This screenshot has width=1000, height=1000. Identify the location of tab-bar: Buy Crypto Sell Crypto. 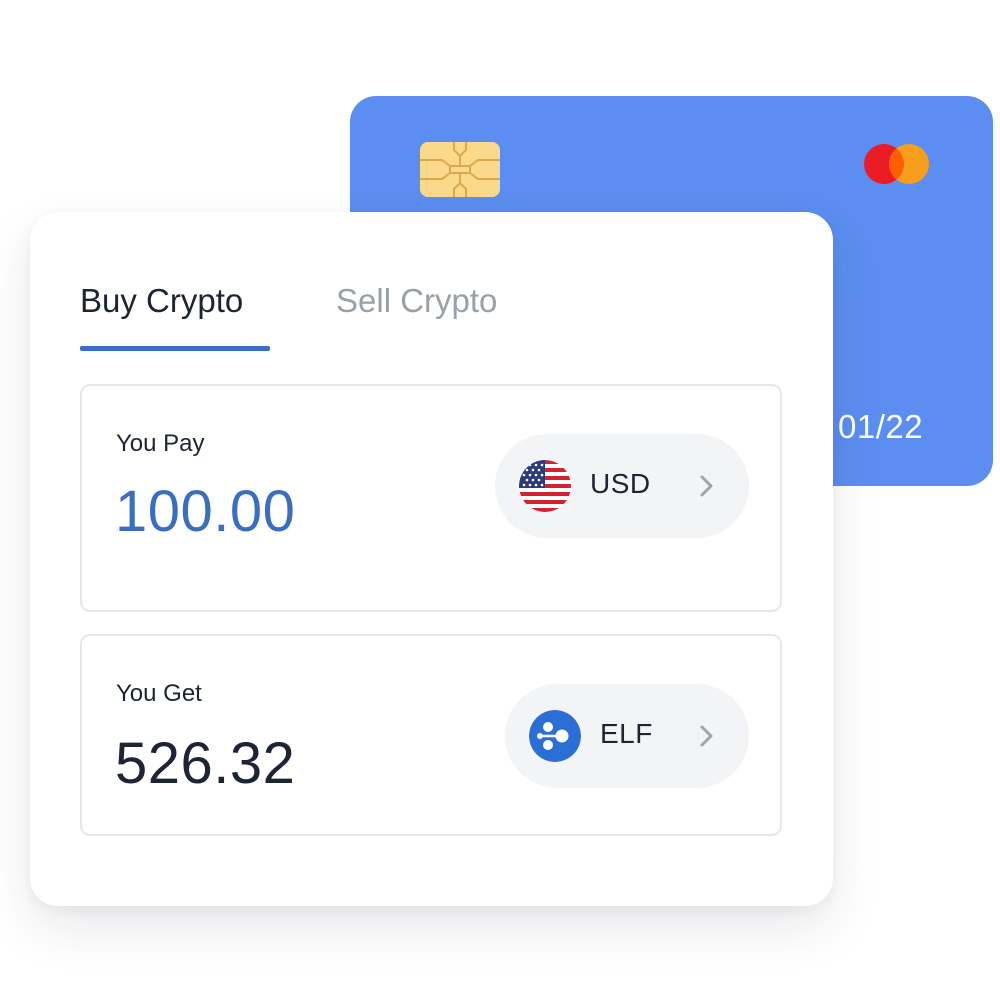
(340, 317).